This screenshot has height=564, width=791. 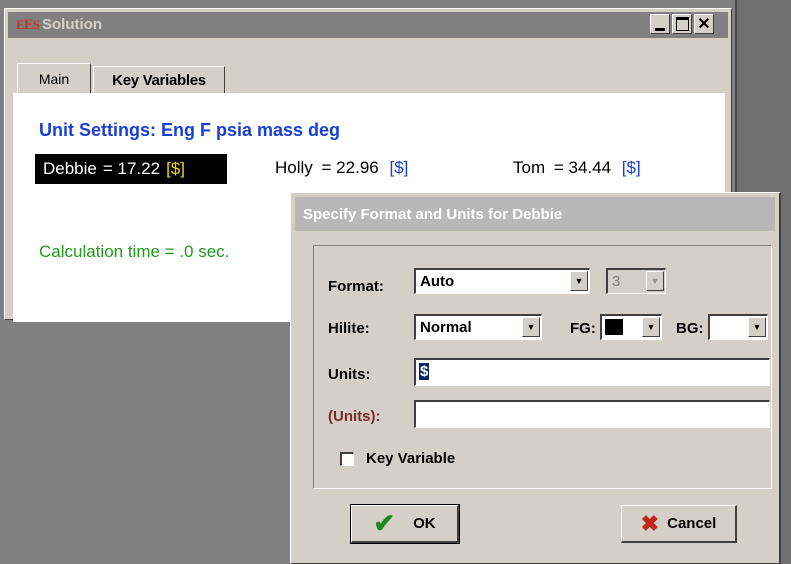 What do you see at coordinates (424, 523) in the screenshot?
I see `ok-button-label: OK` at bounding box center [424, 523].